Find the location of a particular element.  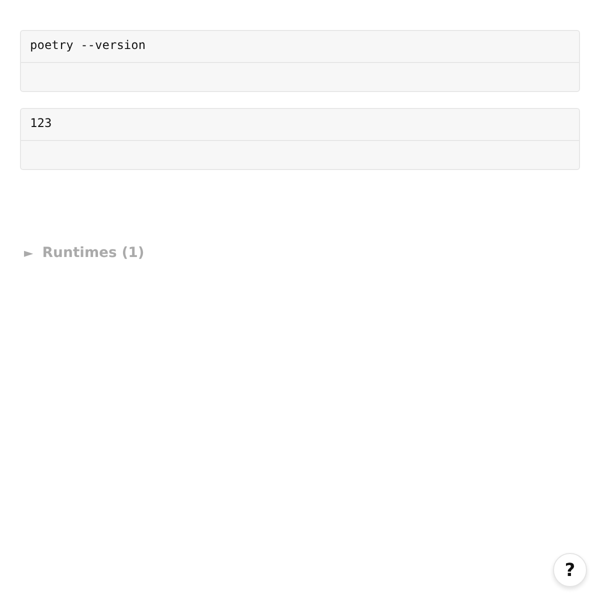

help-button: ? is located at coordinates (570, 570).